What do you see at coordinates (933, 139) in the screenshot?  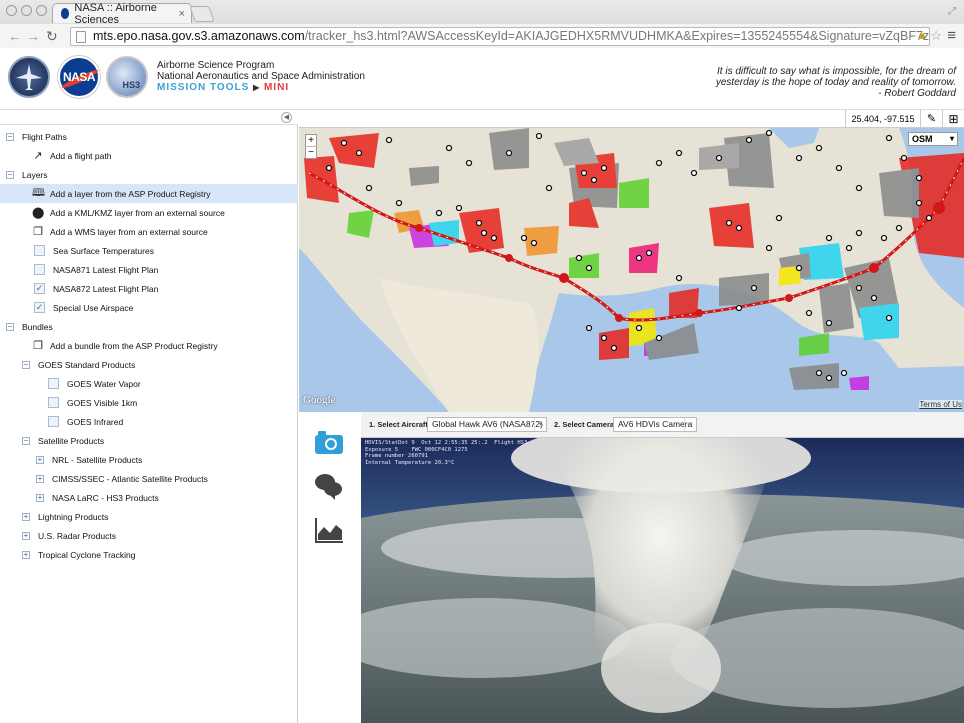 I see `basemap-select: OSM` at bounding box center [933, 139].